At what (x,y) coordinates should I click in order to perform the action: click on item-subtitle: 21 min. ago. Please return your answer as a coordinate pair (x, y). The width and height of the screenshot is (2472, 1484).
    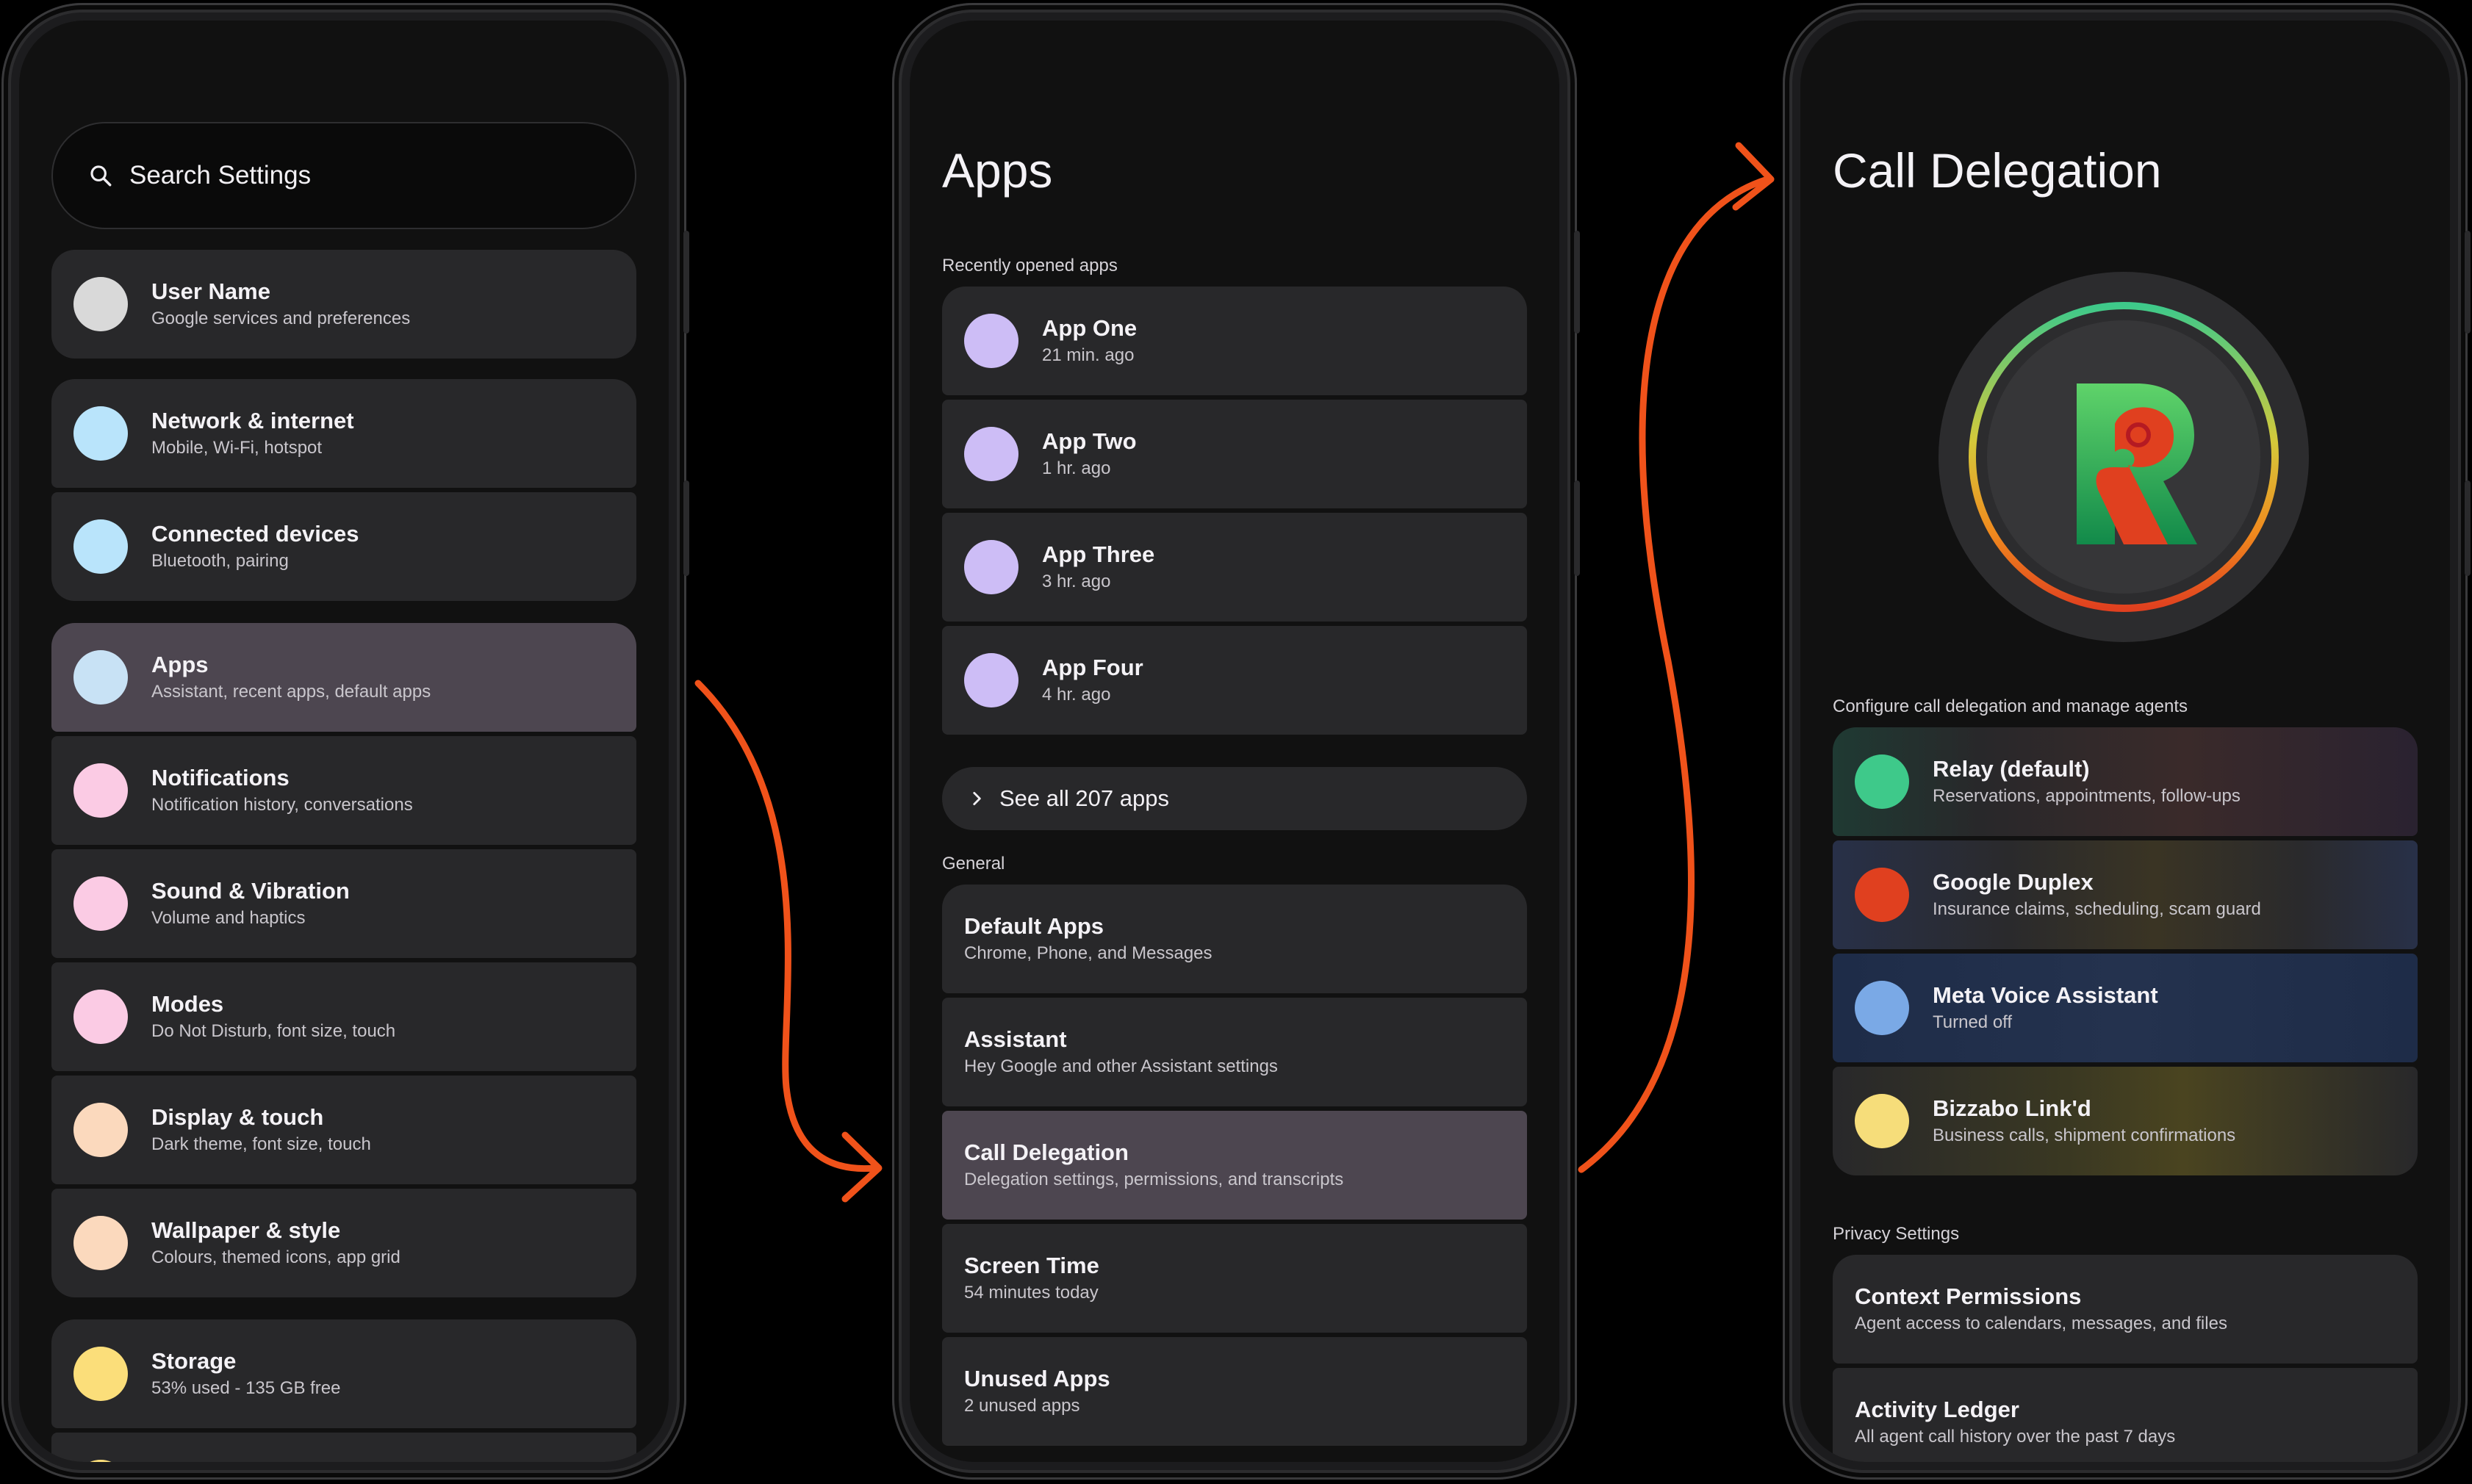
    Looking at the image, I should click on (1088, 355).